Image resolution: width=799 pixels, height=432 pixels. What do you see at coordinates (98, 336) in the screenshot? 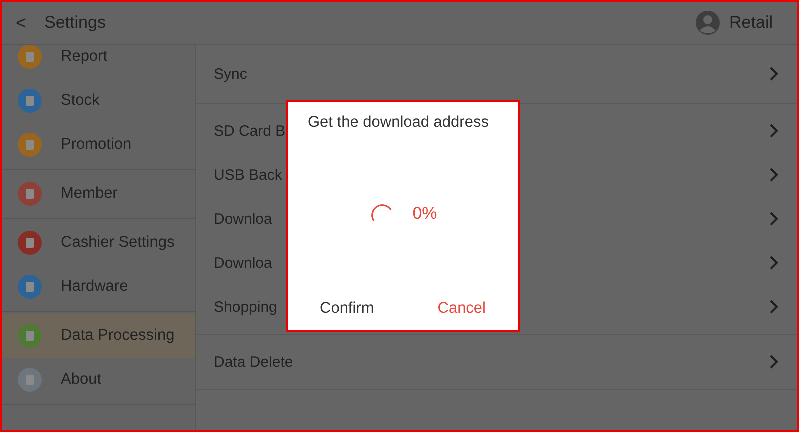
I see `sidebar-item: Data Processing` at bounding box center [98, 336].